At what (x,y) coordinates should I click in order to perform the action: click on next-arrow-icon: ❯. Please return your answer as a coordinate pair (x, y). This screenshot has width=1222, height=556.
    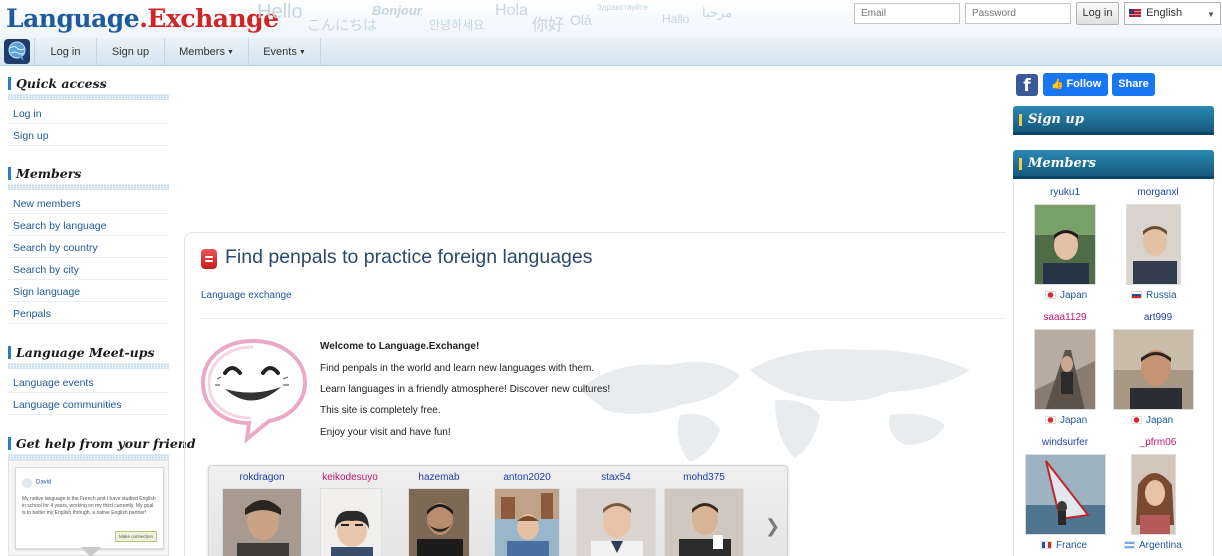
    Looking at the image, I should click on (772, 526).